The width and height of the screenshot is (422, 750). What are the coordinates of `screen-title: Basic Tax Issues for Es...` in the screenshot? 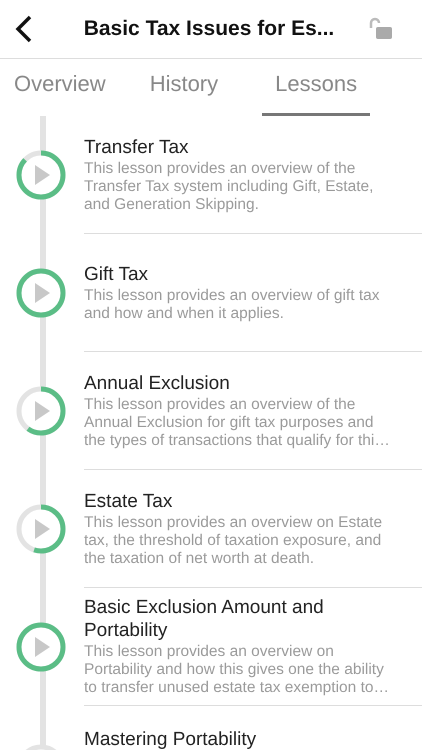 It's located at (209, 29).